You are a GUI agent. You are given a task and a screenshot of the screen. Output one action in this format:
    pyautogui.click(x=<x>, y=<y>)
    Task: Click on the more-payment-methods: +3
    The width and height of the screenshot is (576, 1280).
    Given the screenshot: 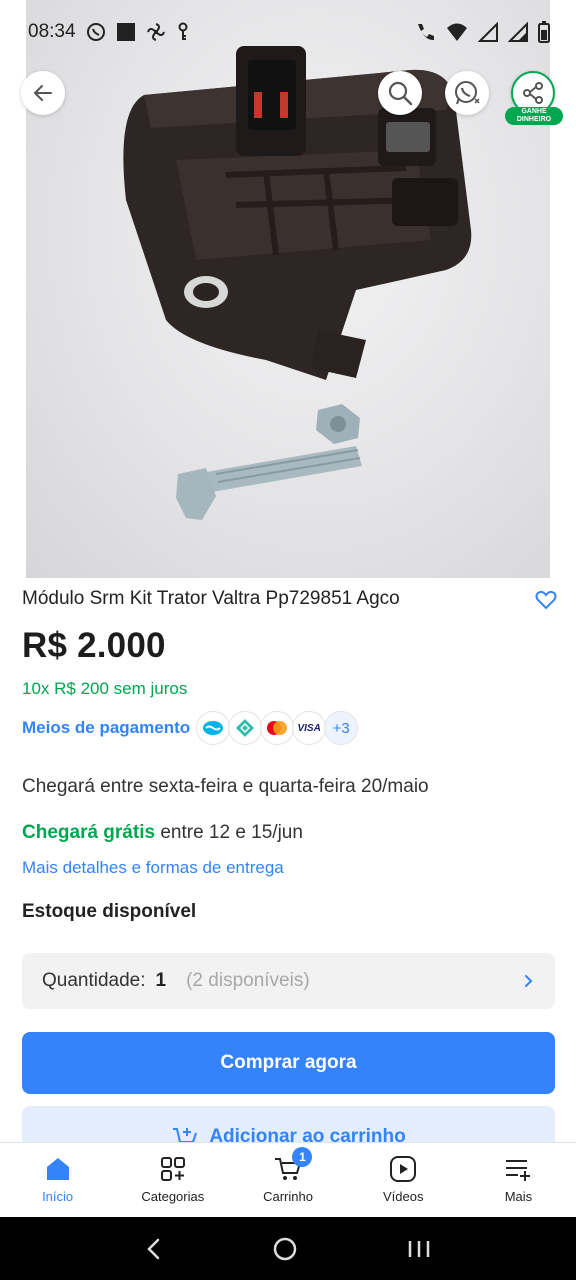 What is the action you would take?
    pyautogui.click(x=341, y=728)
    